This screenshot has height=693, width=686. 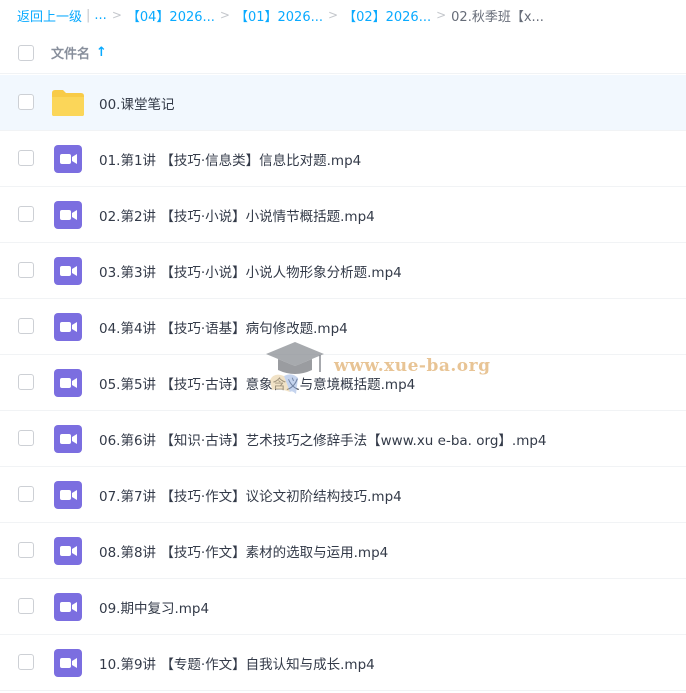 I want to click on file-name: 10.第9讲 【专题·作文】自我认知与成长.mp4, so click(x=237, y=663).